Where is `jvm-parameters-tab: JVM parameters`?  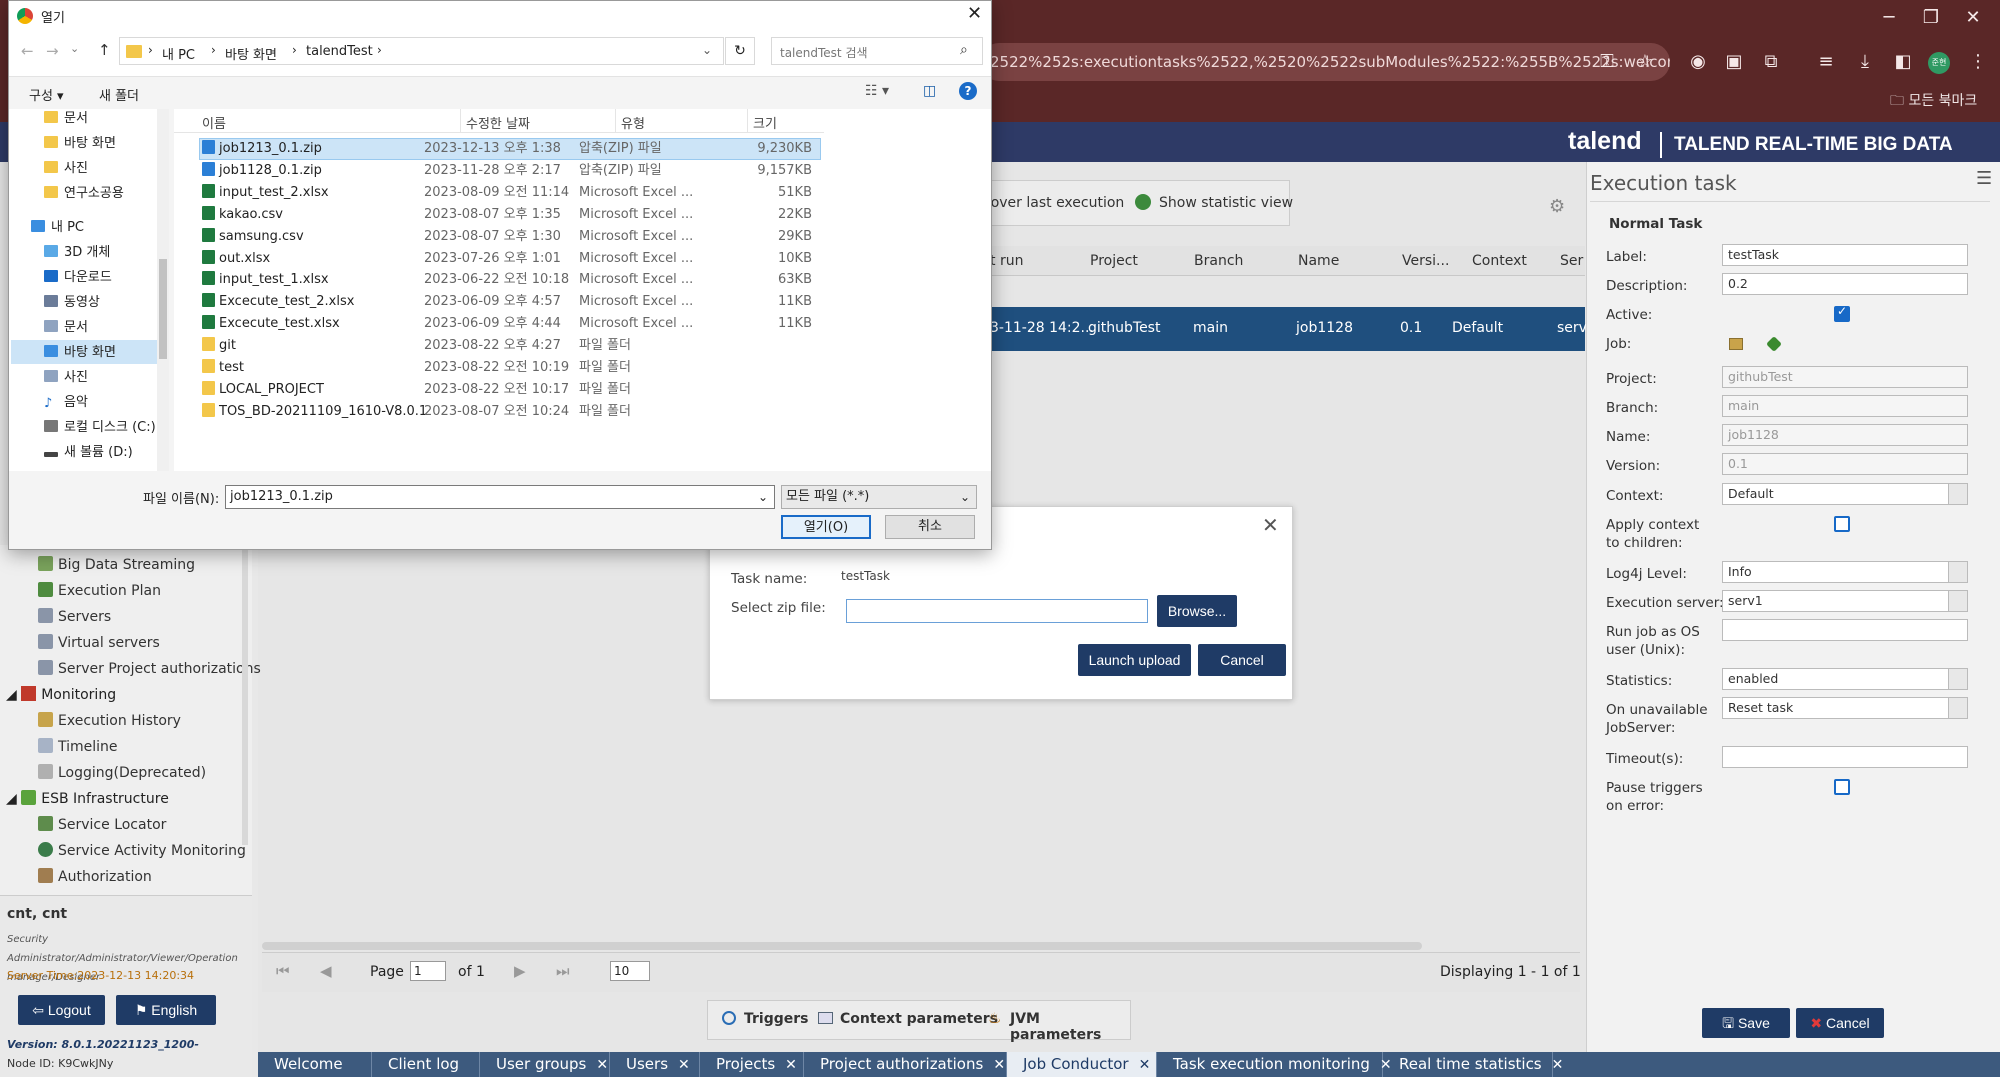 jvm-parameters-tab: JVM parameters is located at coordinates (1070, 1027).